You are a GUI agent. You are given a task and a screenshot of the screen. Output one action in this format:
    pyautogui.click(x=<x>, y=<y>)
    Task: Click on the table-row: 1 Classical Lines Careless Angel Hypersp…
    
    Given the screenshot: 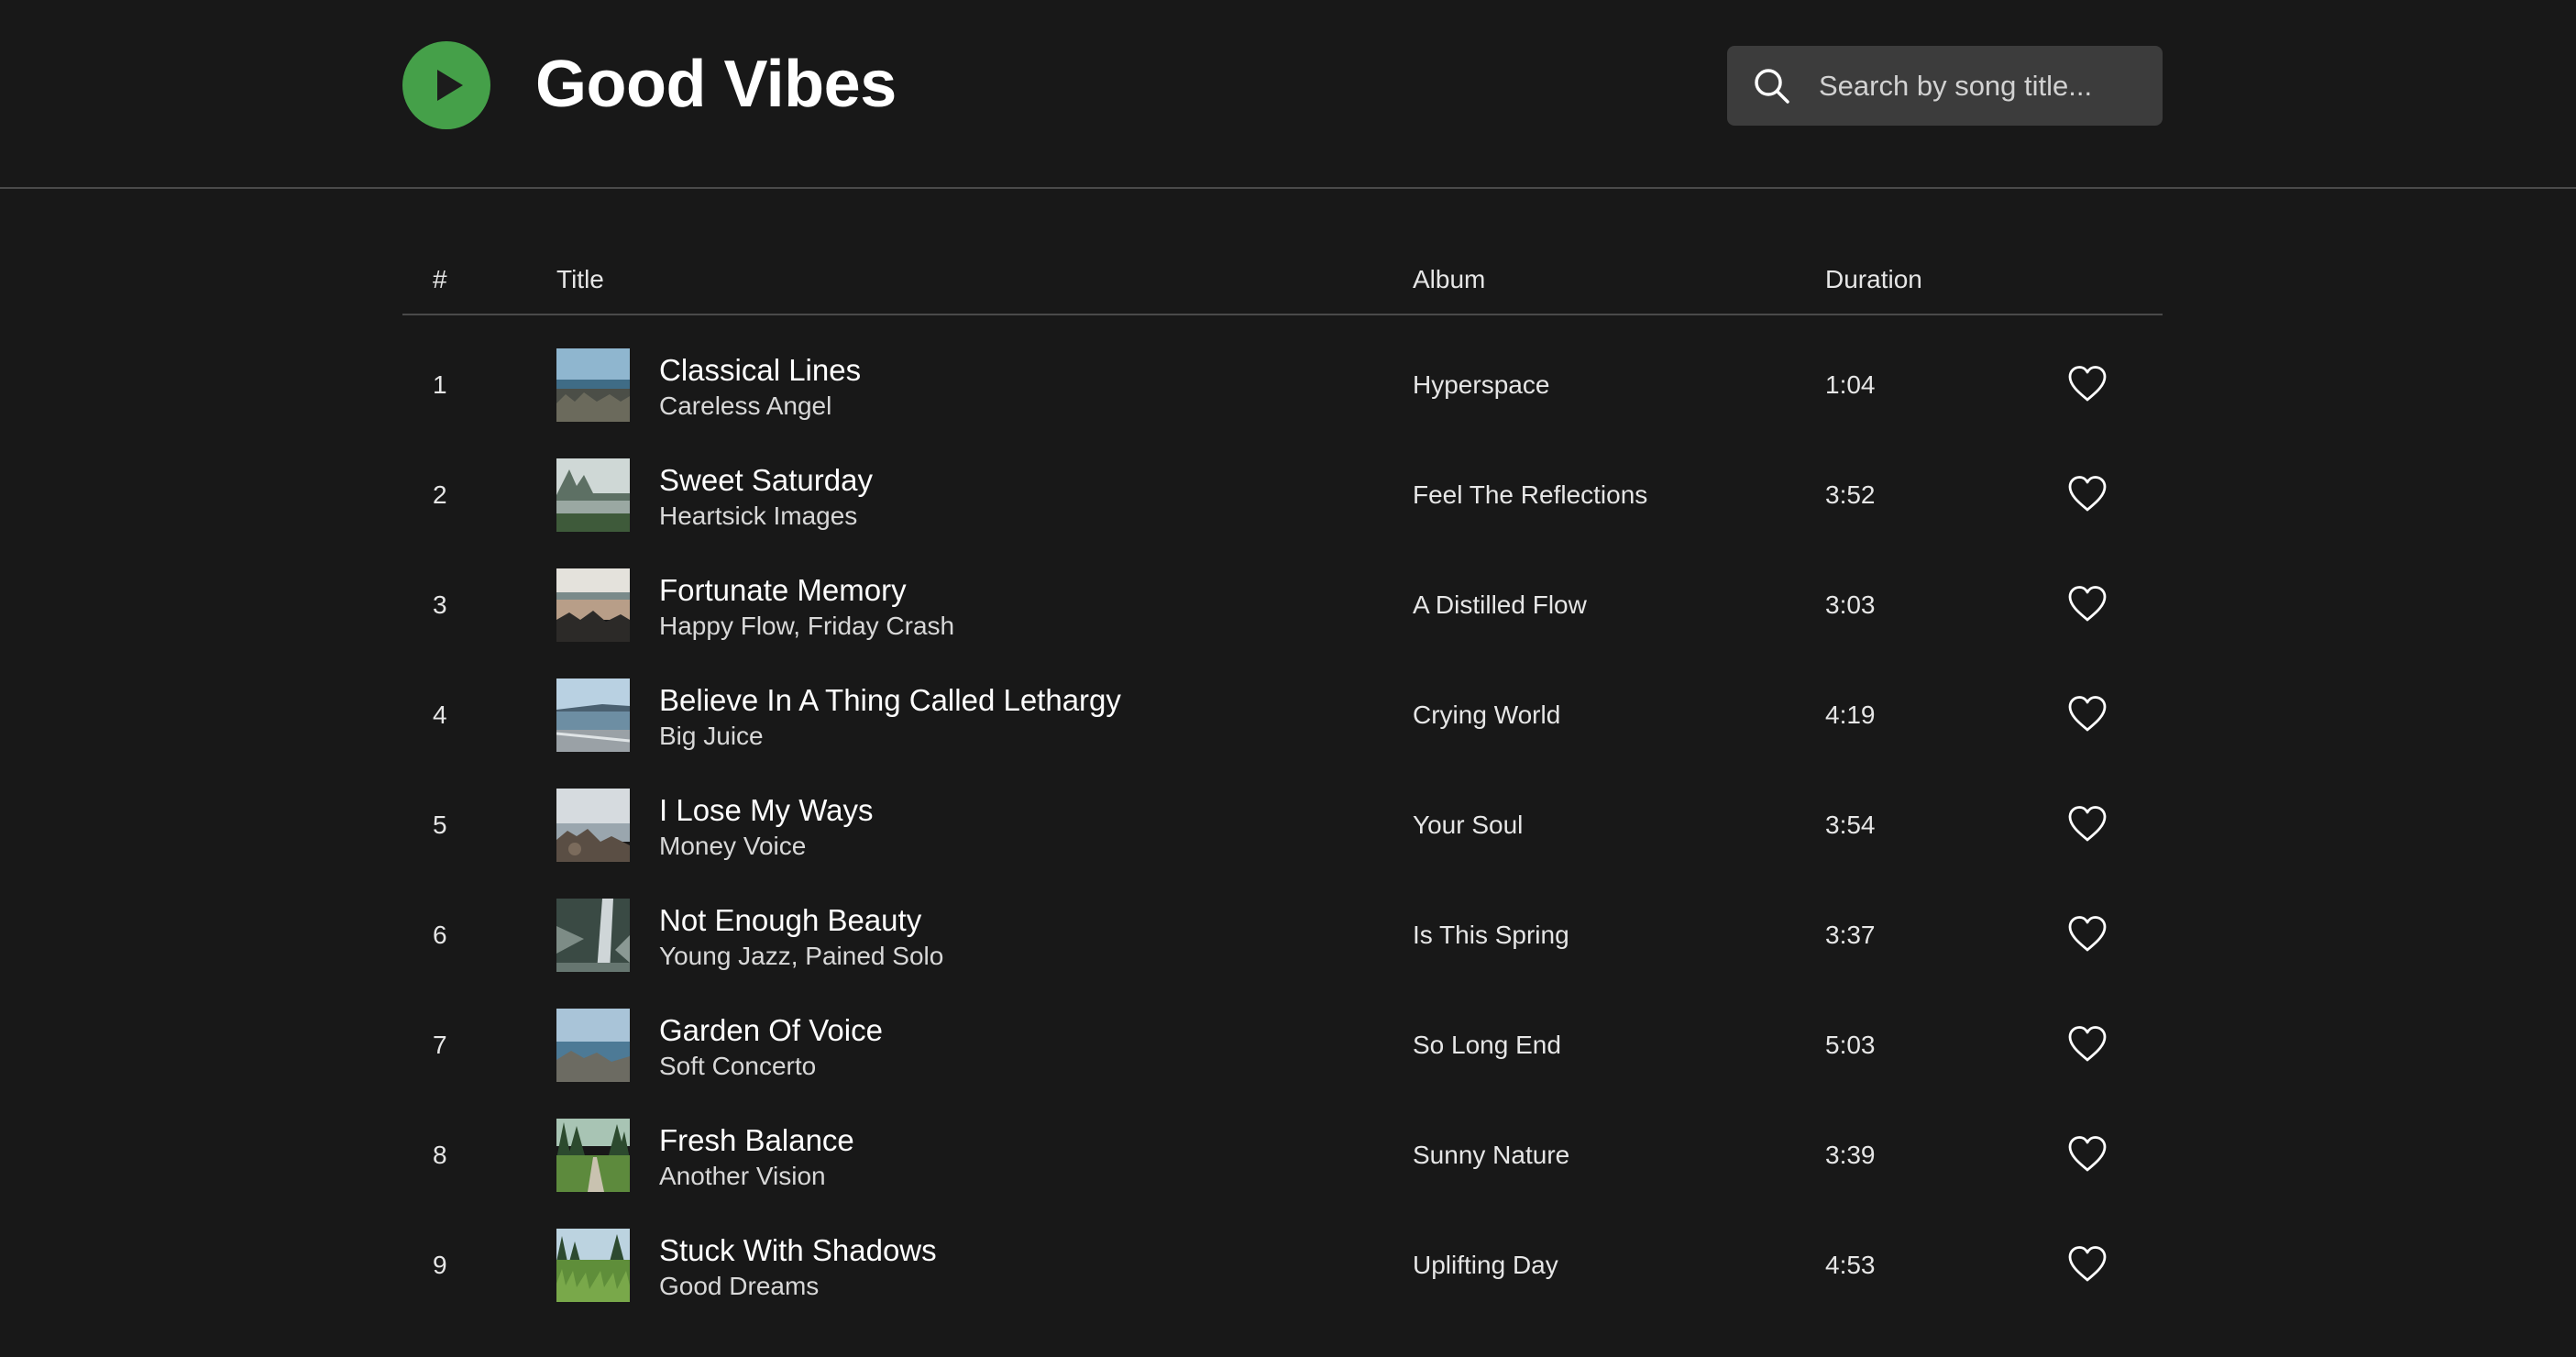 What is the action you would take?
    pyautogui.click(x=1282, y=385)
    